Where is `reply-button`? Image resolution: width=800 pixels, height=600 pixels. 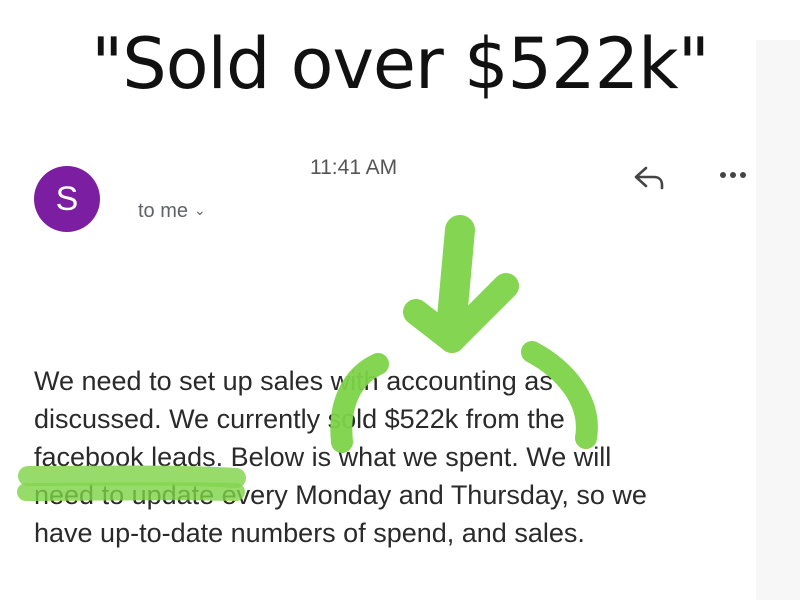
reply-button is located at coordinates (650, 177).